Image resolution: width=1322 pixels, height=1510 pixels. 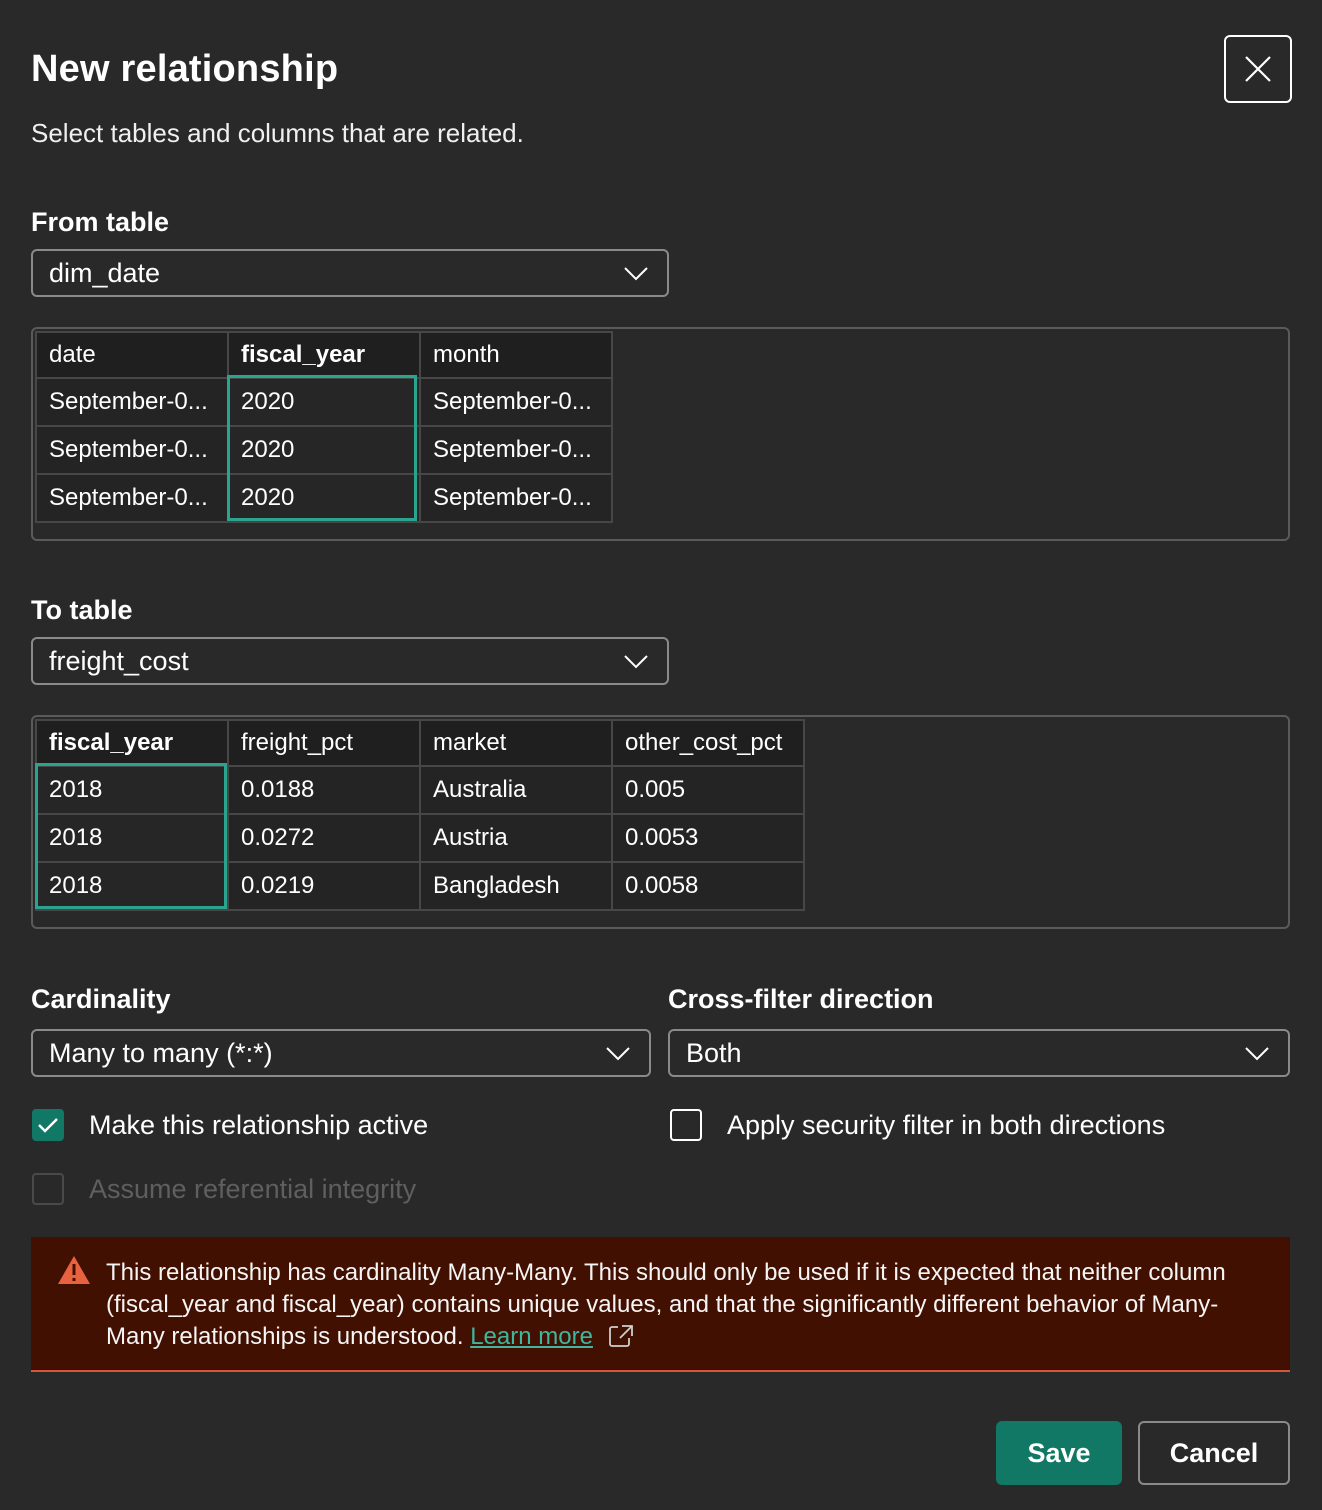 I want to click on make-active-label: Make this relationship active, so click(x=258, y=1125).